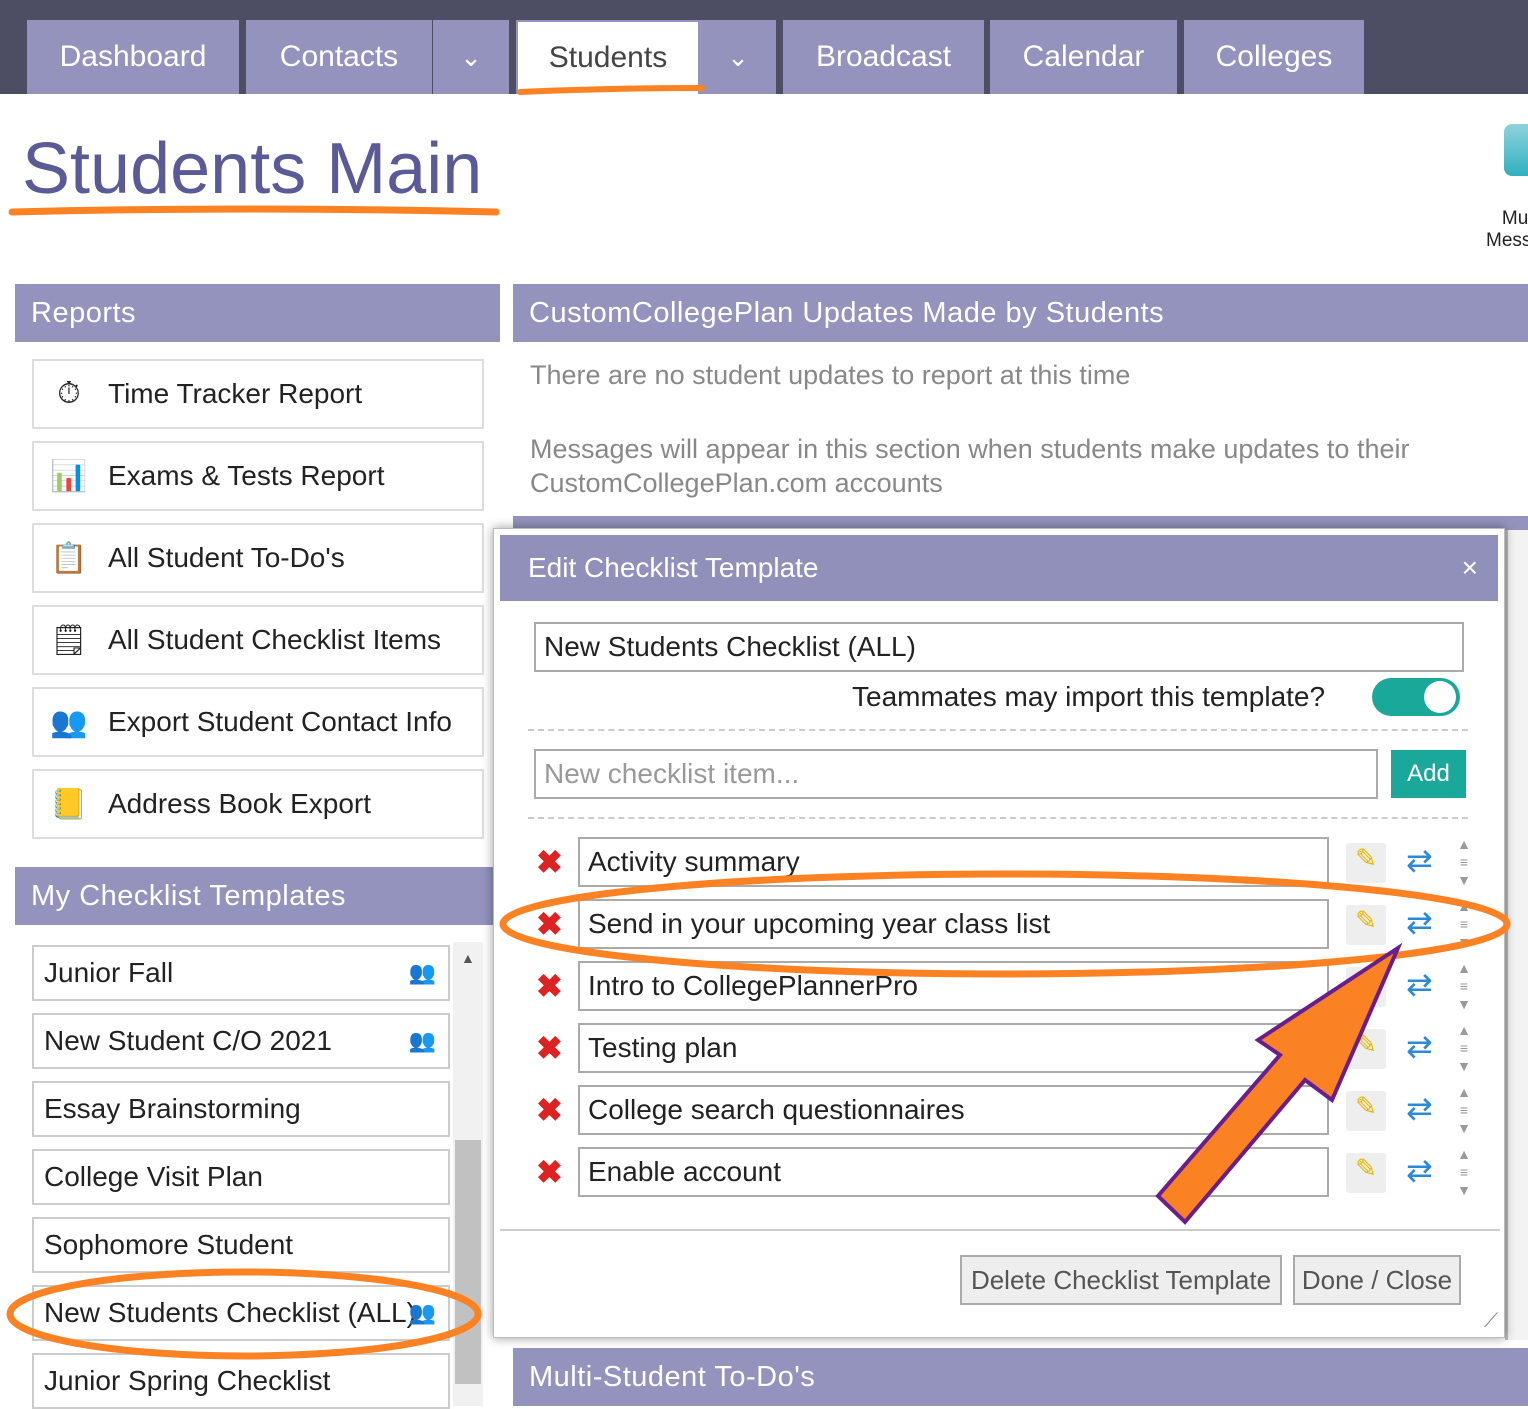 This screenshot has height=1409, width=1528. Describe the element at coordinates (254, 210) in the screenshot. I see `title-underline` at that location.